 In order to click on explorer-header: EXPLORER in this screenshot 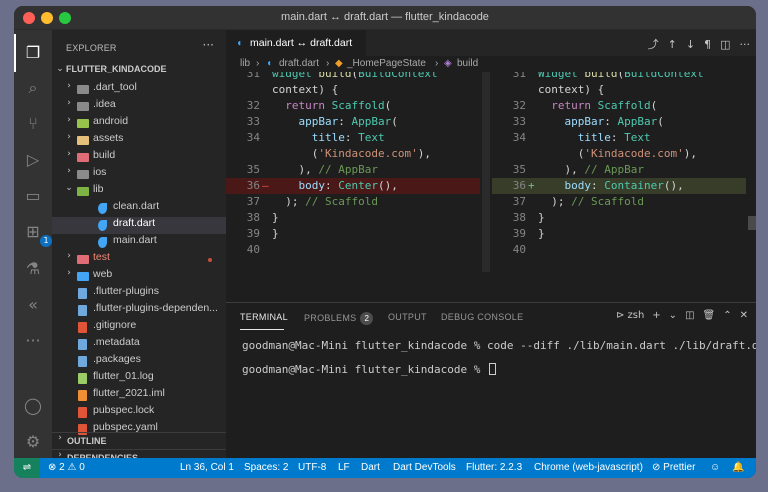, I will do `click(91, 48)`.